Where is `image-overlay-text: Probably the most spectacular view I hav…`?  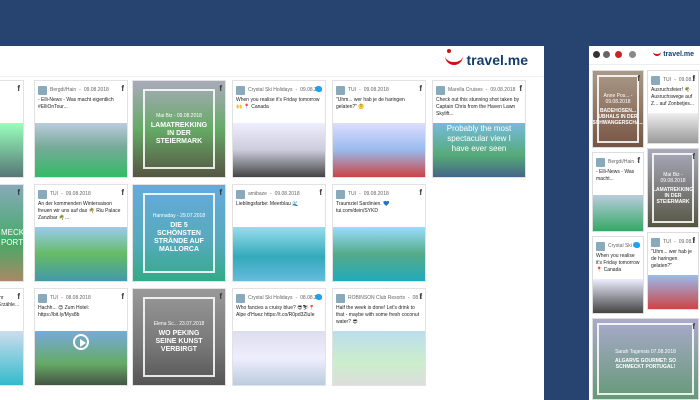
image-overlay-text: Probably the most spectacular view I hav… is located at coordinates (479, 139).